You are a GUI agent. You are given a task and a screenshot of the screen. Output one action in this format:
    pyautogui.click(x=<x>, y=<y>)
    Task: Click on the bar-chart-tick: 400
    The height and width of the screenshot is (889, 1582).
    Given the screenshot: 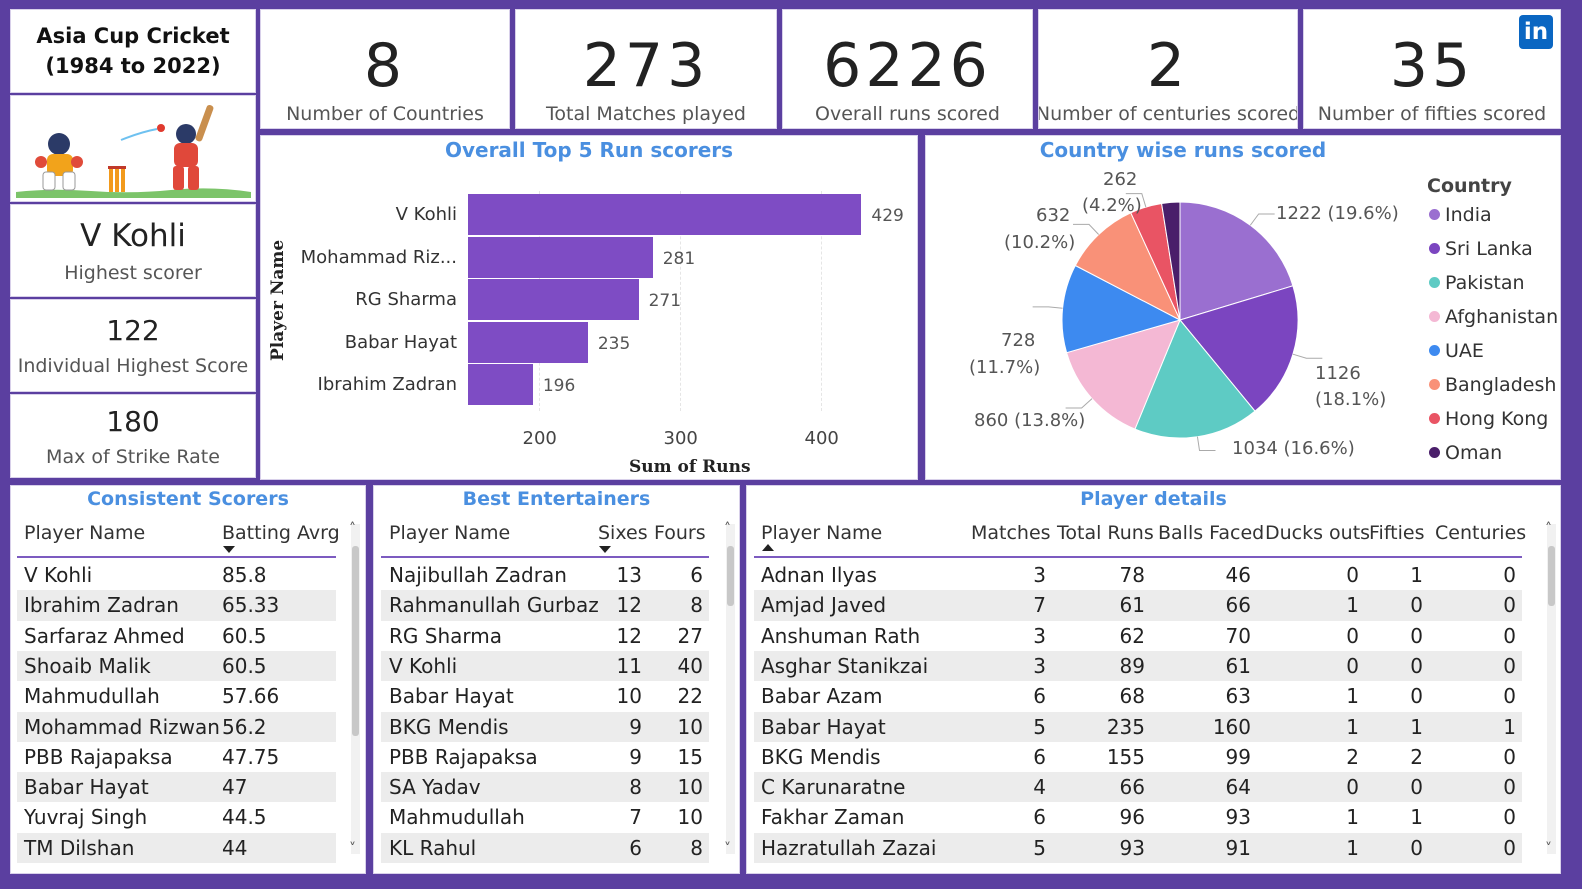 What is the action you would take?
    pyautogui.click(x=821, y=438)
    